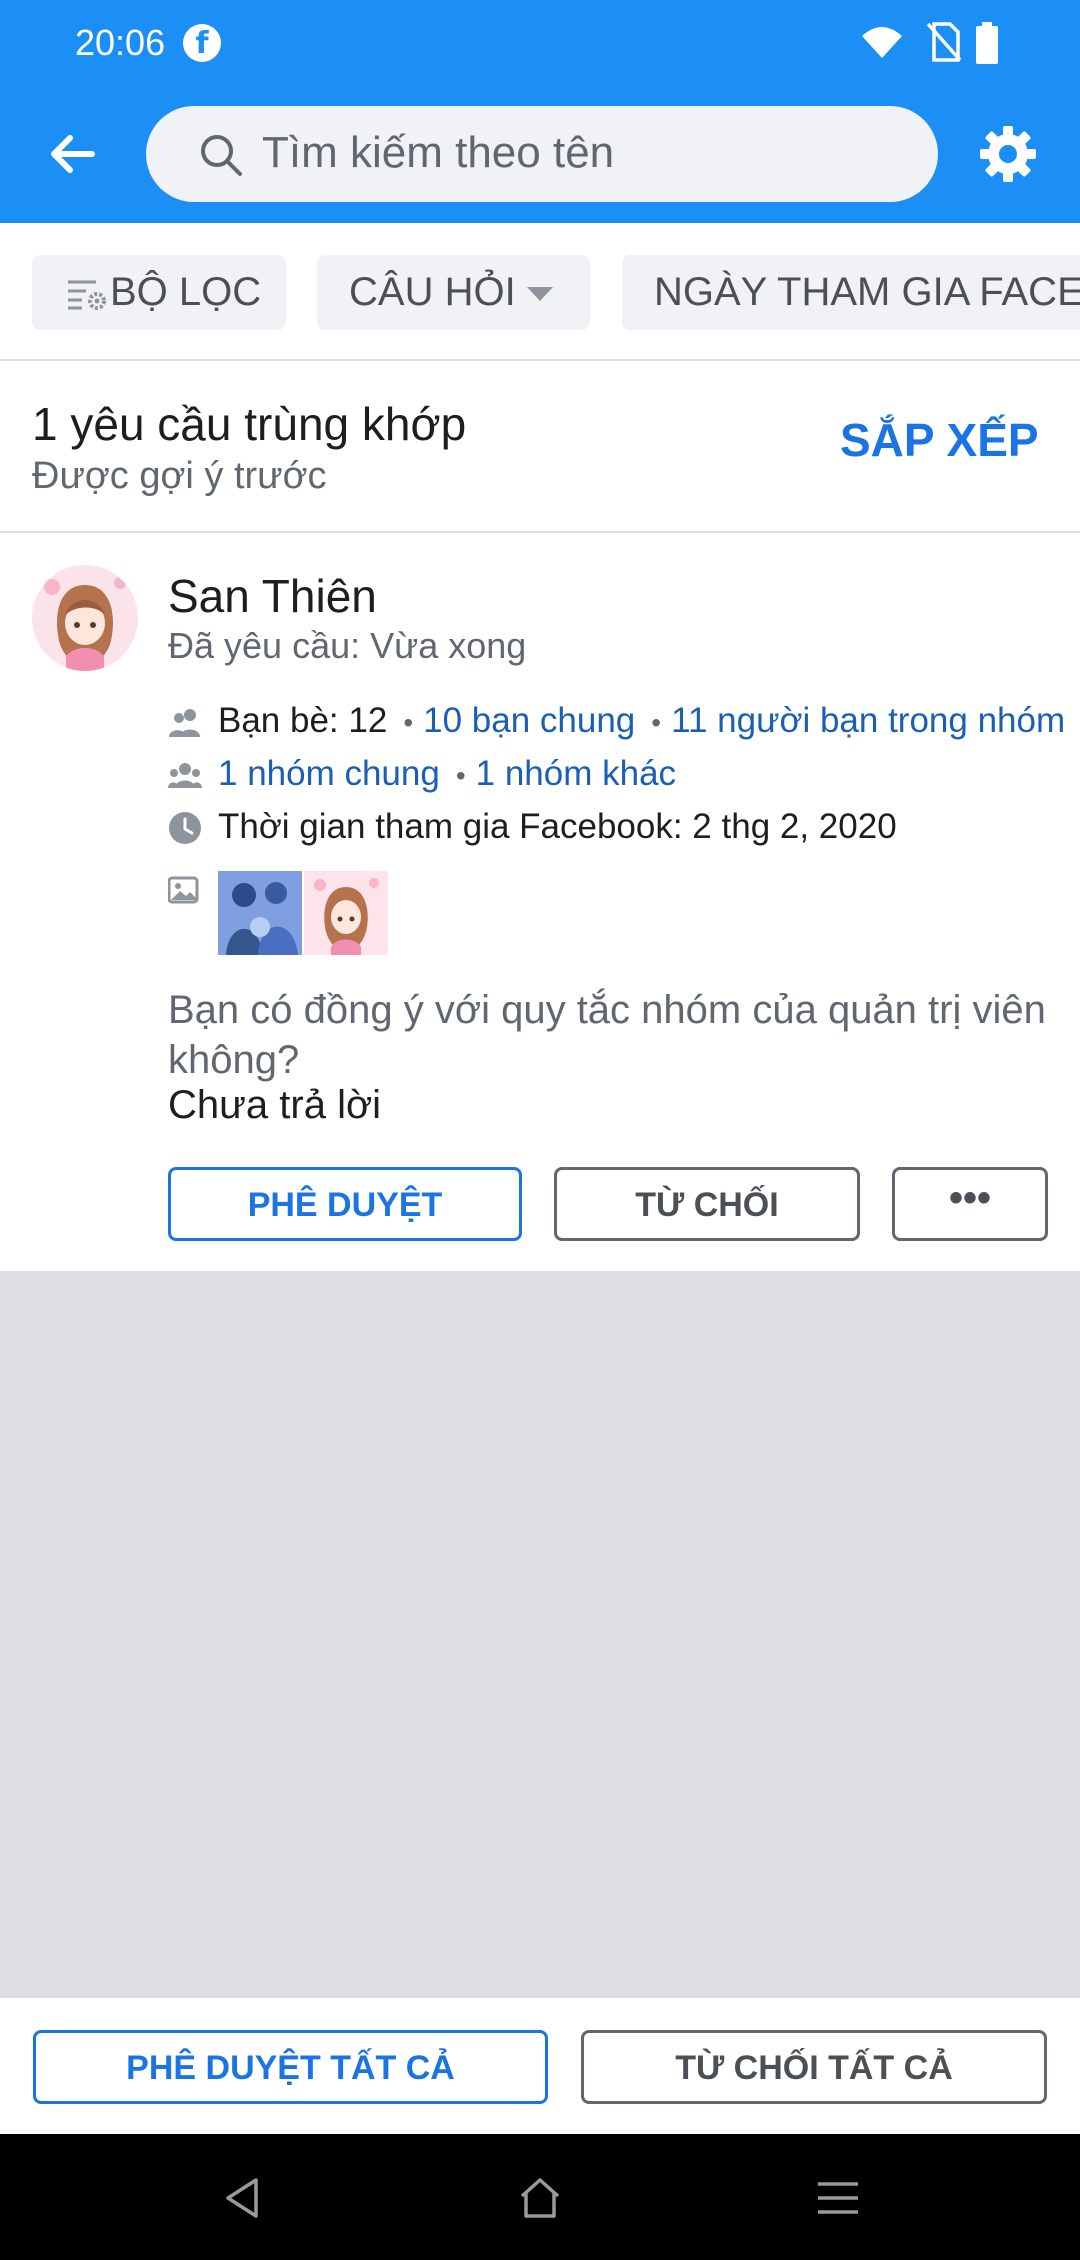  Describe the element at coordinates (867, 292) in the screenshot. I see `join-date-chip-label: NGÀY THAM GIA FACE` at that location.